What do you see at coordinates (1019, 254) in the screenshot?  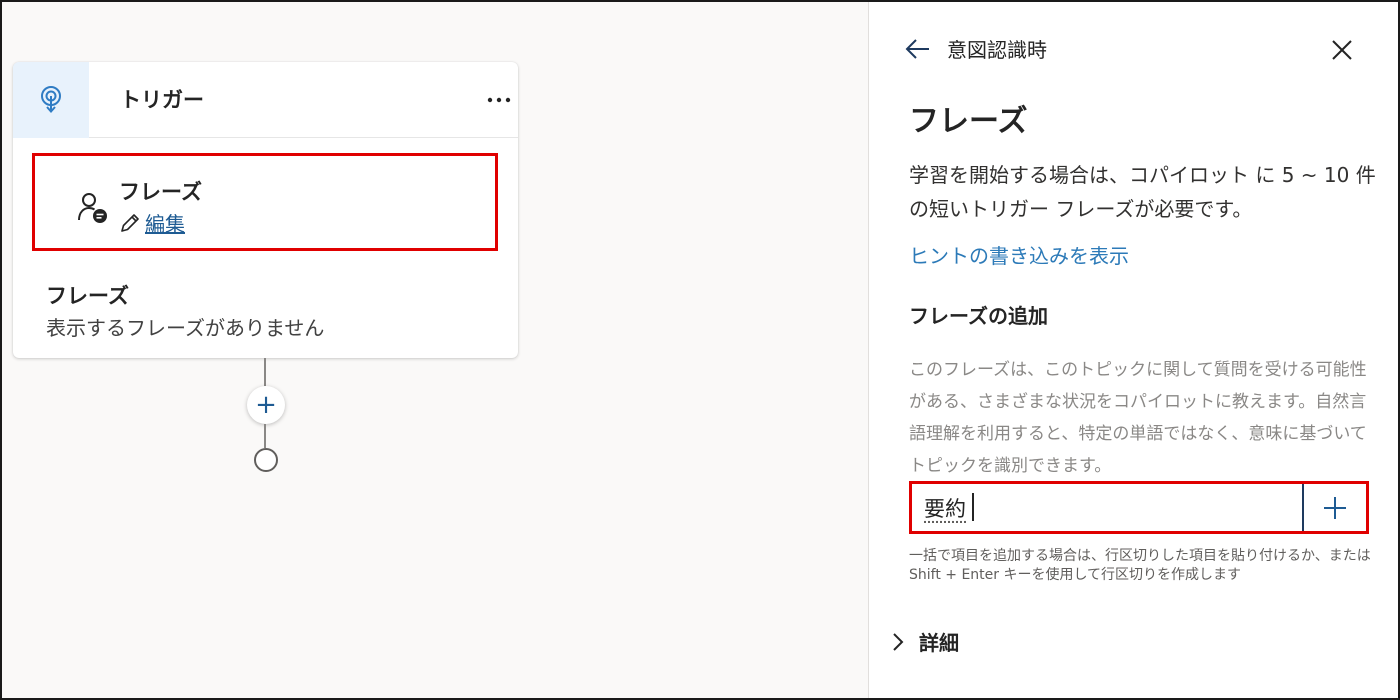 I see `hint-link: ヒントの書き込みを表示` at bounding box center [1019, 254].